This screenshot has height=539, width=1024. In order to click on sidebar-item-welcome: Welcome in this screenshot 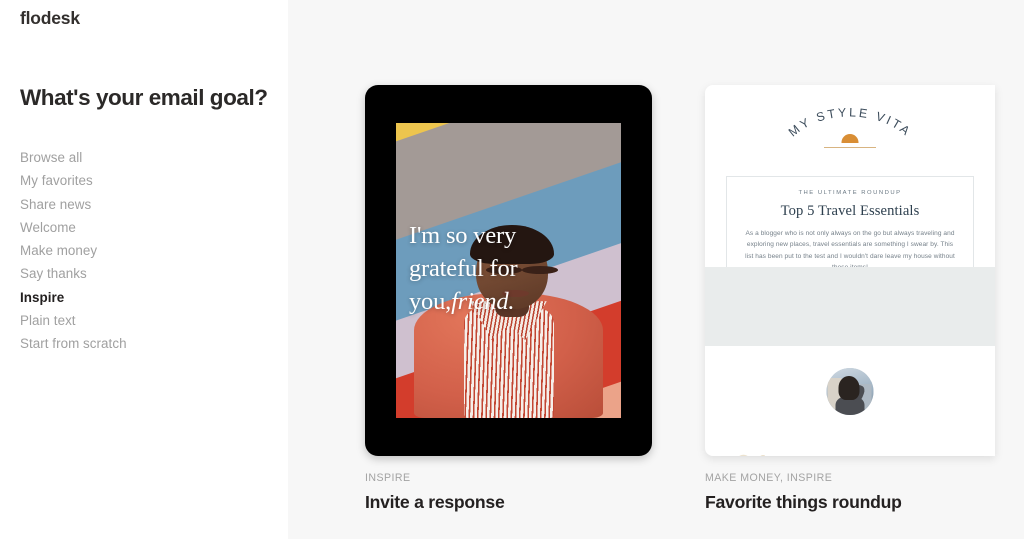, I will do `click(140, 227)`.